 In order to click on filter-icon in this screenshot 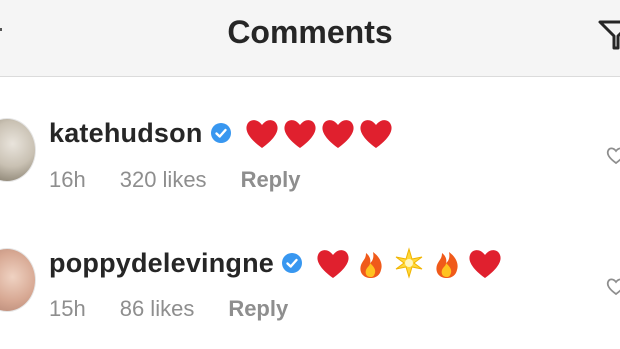, I will do `click(608, 34)`.